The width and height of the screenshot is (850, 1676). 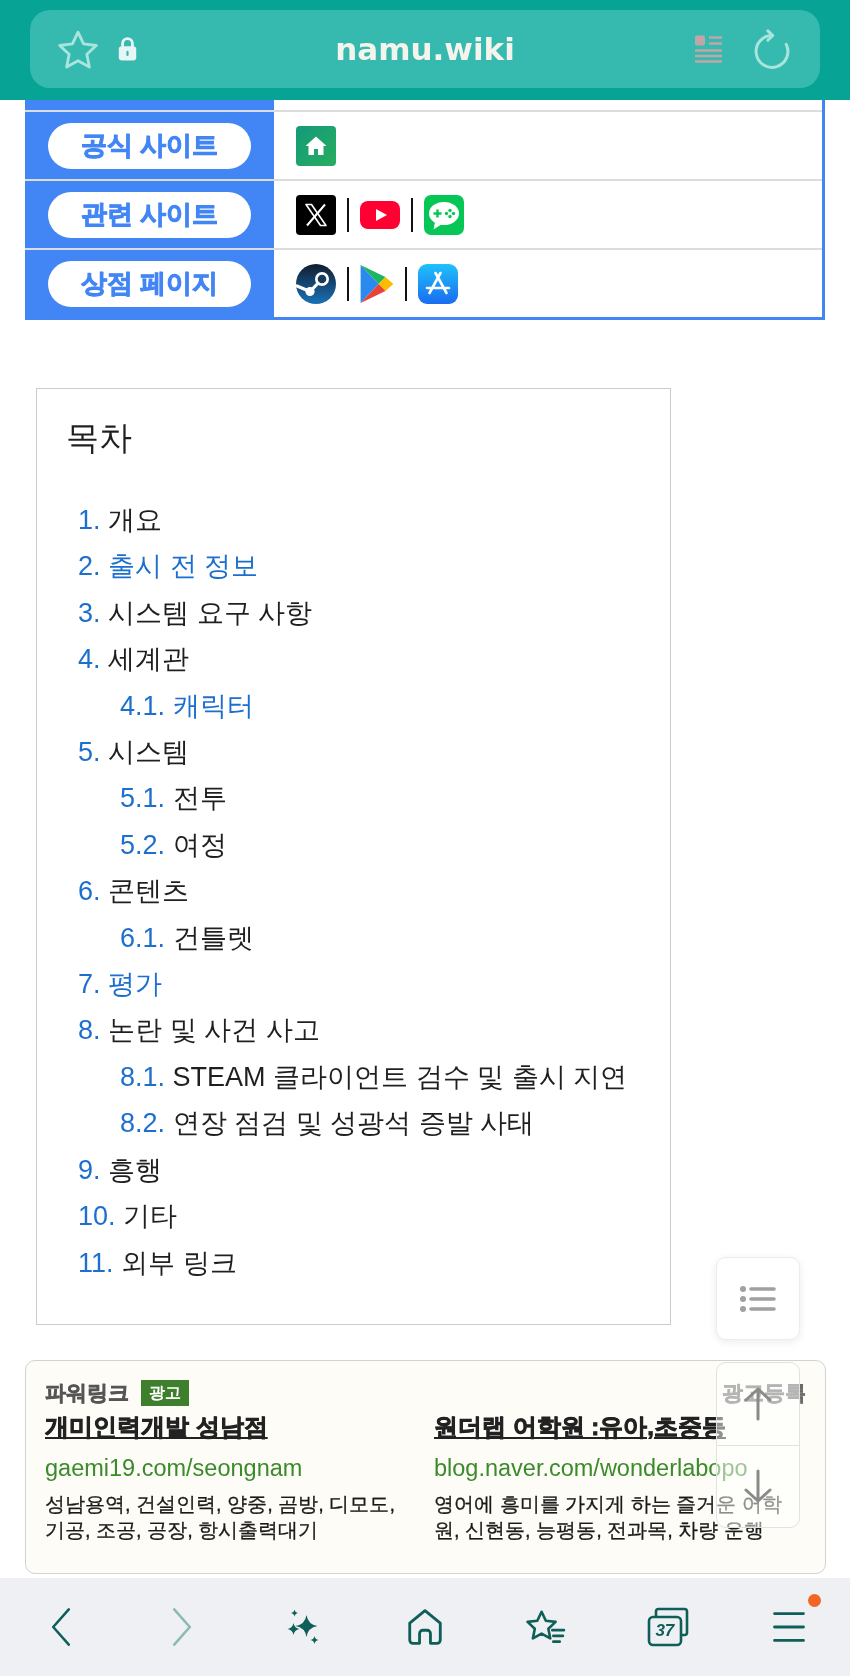 I want to click on toc-link: 8.1. STEAM 클라이언트 검수 및 출시 지연, so click(x=374, y=1077).